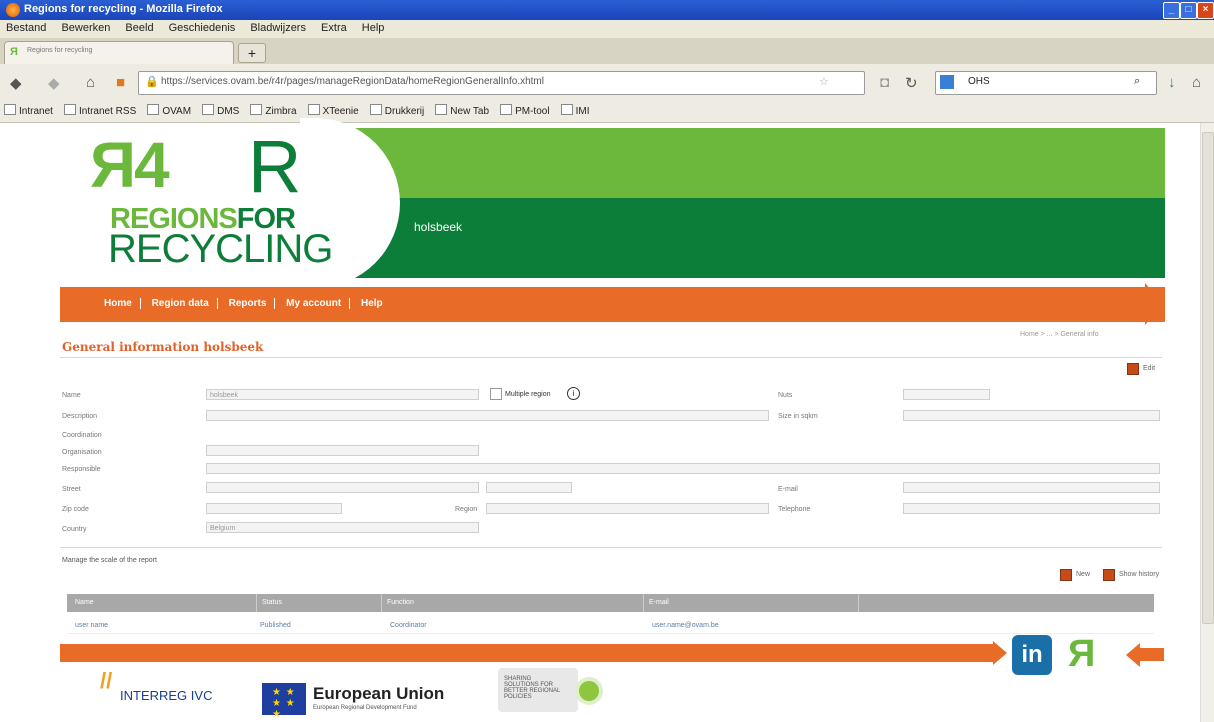  I want to click on eu-subtitle: European Regional Development Fund, so click(365, 708).